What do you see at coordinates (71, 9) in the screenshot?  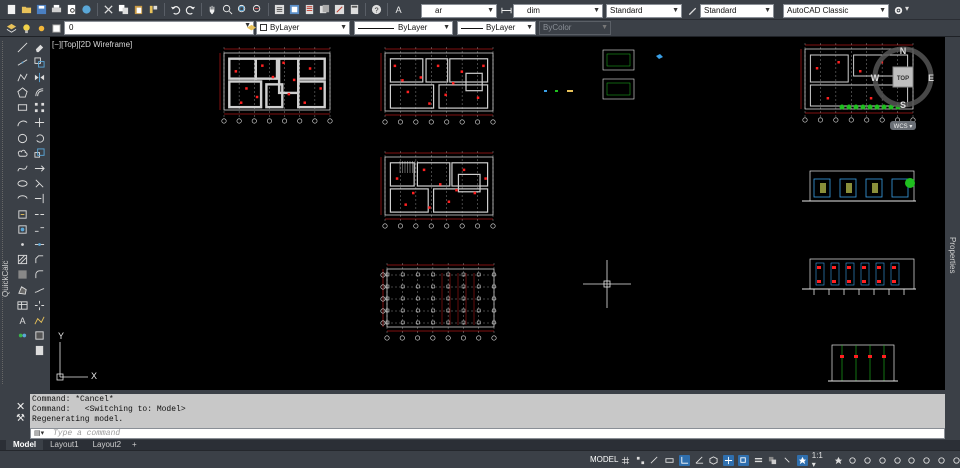 I see `print-preview-icon` at bounding box center [71, 9].